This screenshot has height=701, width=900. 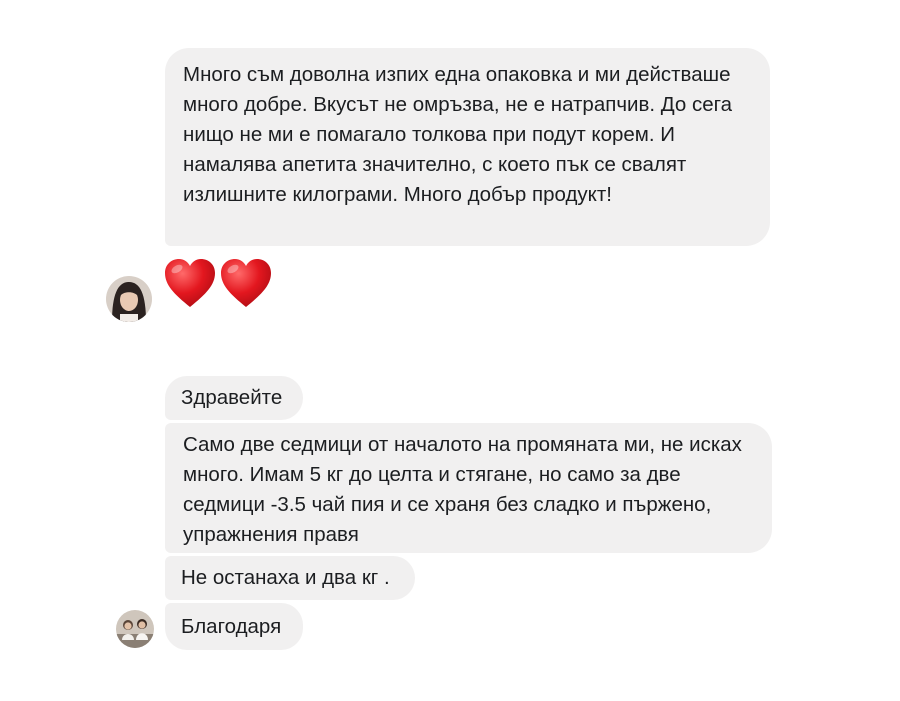 What do you see at coordinates (234, 398) in the screenshot?
I see `message-bubble: Здравейте` at bounding box center [234, 398].